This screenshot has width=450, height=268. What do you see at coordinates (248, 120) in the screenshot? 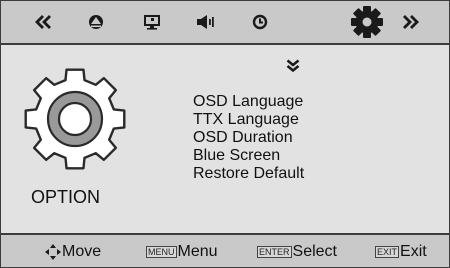
I see `menu-item-ttx-language: TTX Language` at bounding box center [248, 120].